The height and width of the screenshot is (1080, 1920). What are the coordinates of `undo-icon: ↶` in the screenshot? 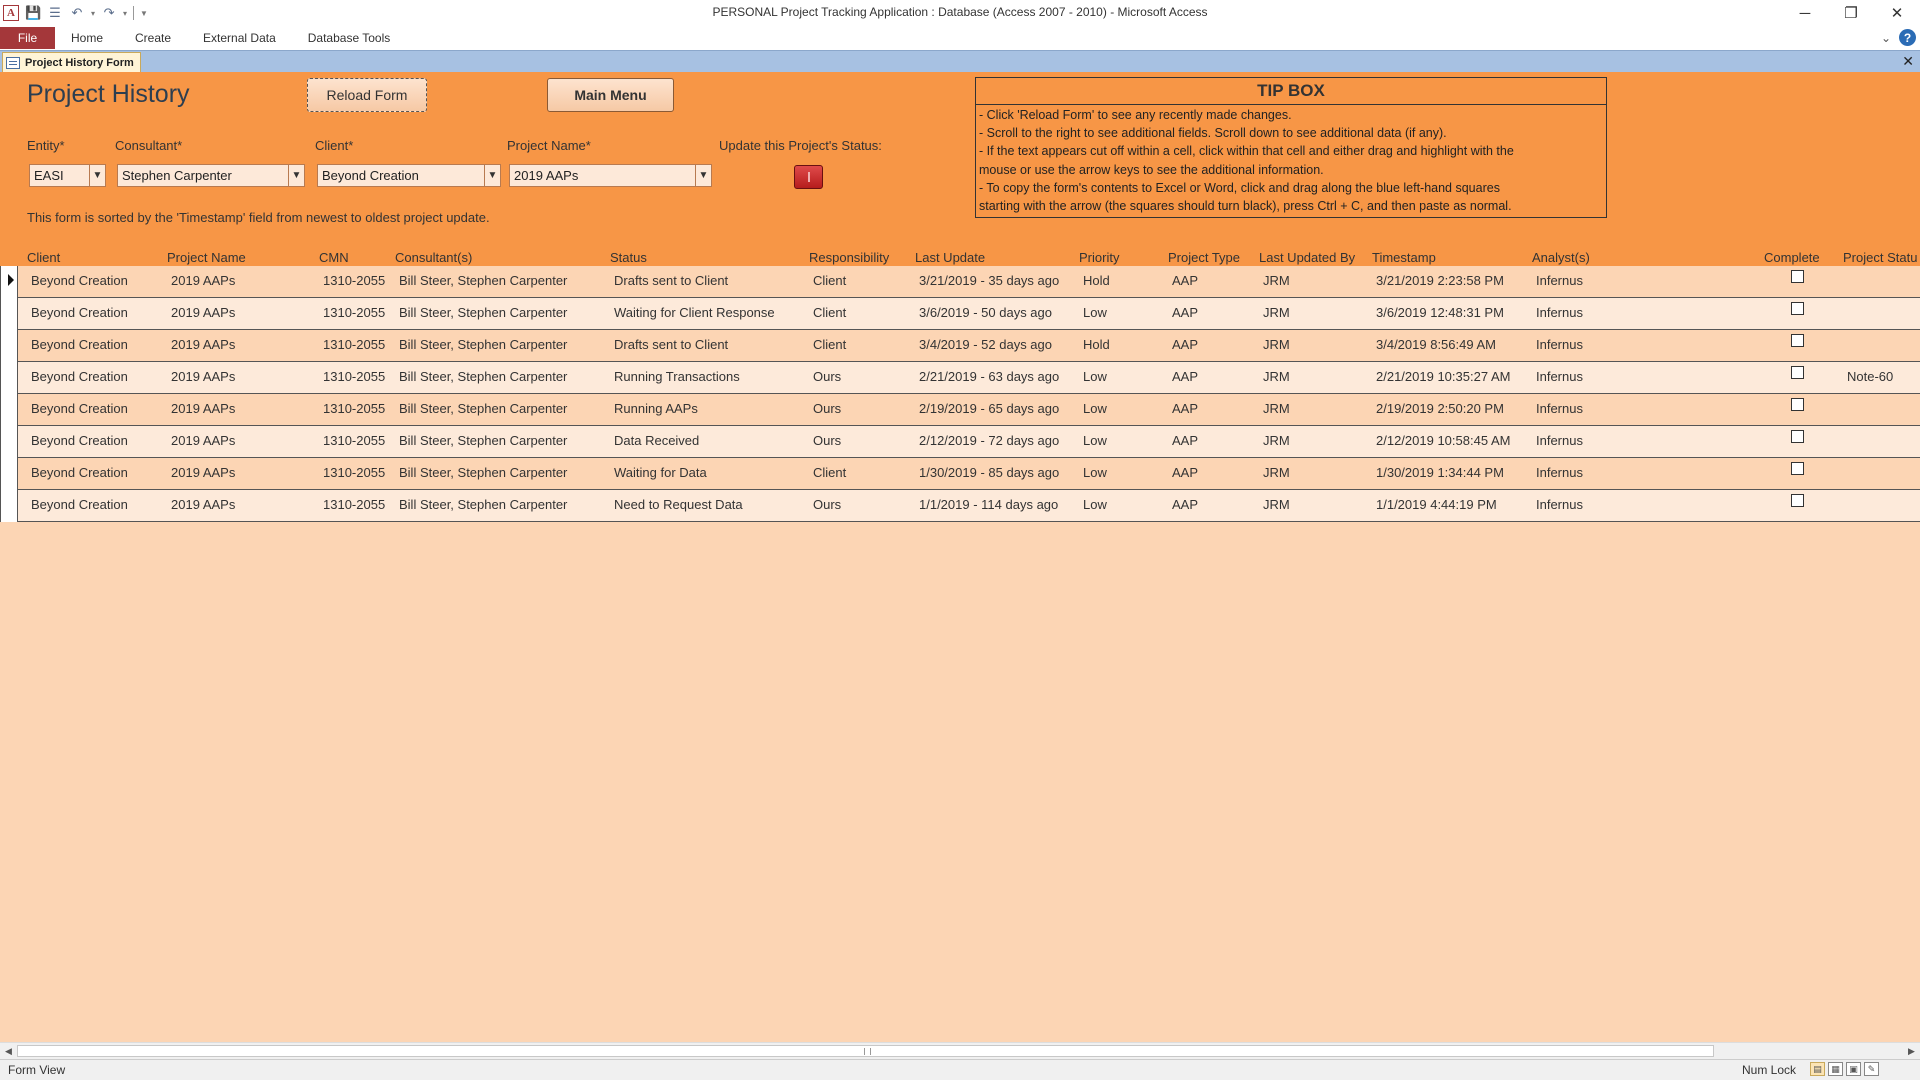 It's located at (77, 13).